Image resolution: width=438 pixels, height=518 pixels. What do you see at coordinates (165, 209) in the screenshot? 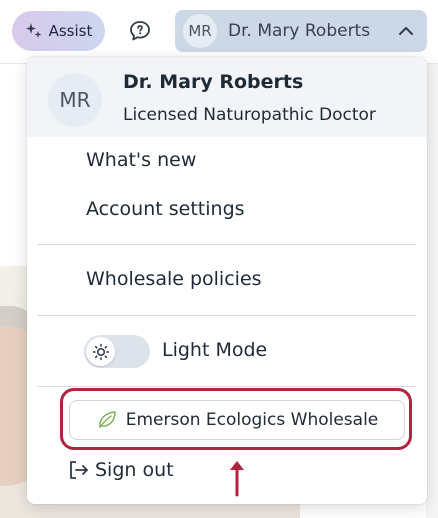
I see `menu-item-account-settings: Account settings` at bounding box center [165, 209].